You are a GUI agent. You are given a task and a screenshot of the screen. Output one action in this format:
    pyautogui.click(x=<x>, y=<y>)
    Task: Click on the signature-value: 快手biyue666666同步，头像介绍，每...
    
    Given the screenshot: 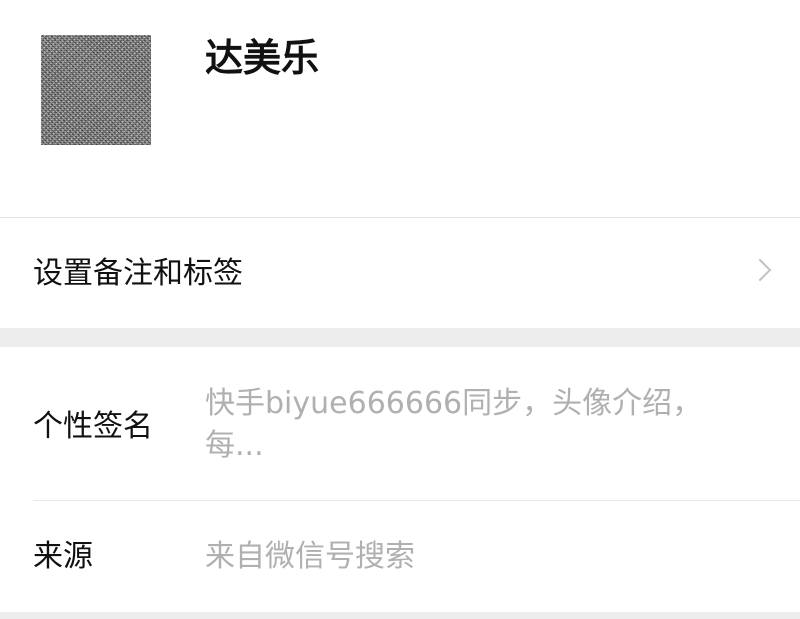 What is the action you would take?
    pyautogui.click(x=454, y=424)
    